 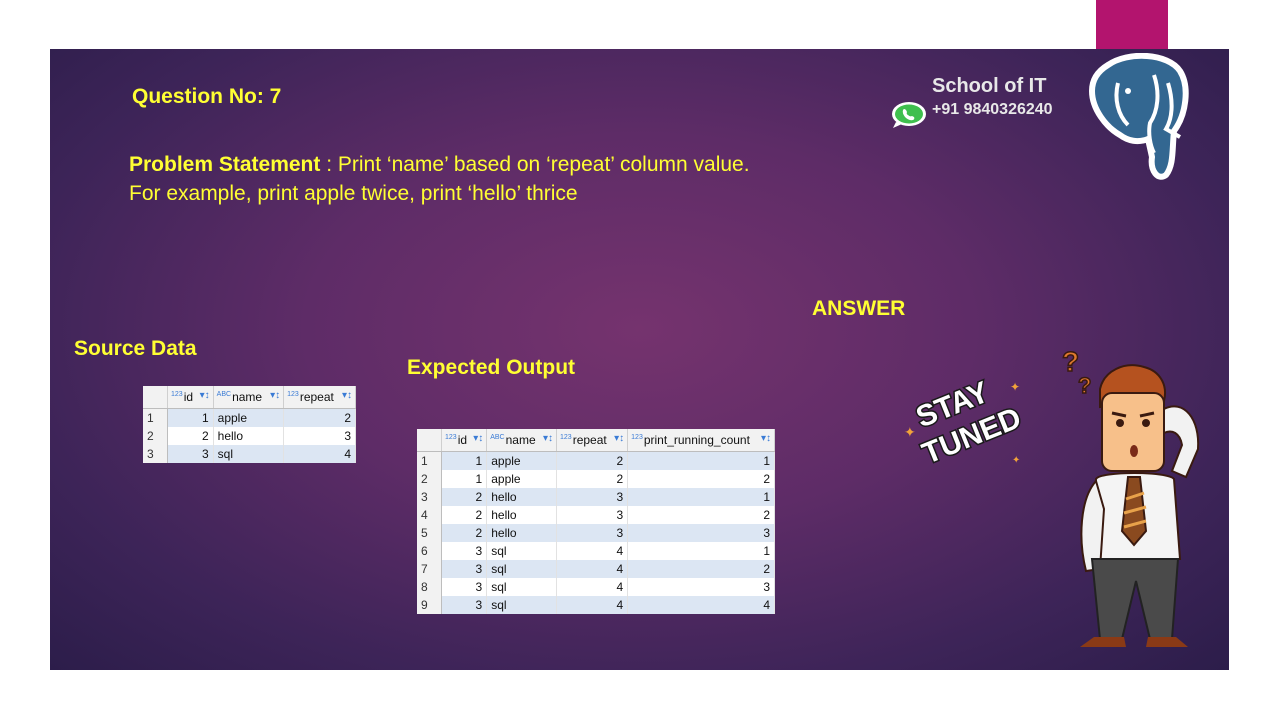 I want to click on cell-print-running-count: 2, so click(x=701, y=479).